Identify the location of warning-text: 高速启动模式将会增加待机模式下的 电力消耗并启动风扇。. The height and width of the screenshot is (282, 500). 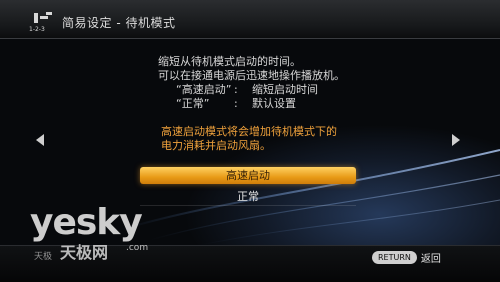
(266, 139).